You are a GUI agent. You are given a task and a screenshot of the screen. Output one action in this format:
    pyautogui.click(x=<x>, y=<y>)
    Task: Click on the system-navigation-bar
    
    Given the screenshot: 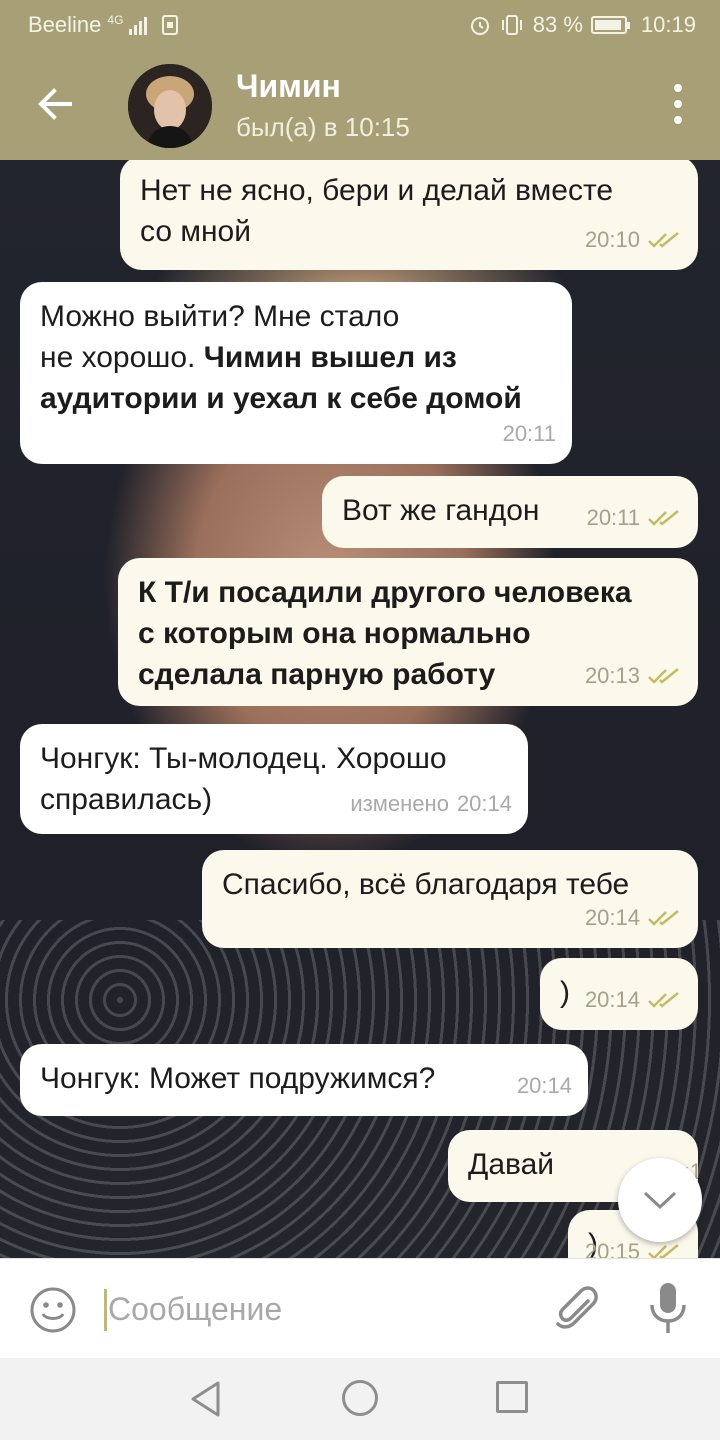 What is the action you would take?
    pyautogui.click(x=360, y=1399)
    